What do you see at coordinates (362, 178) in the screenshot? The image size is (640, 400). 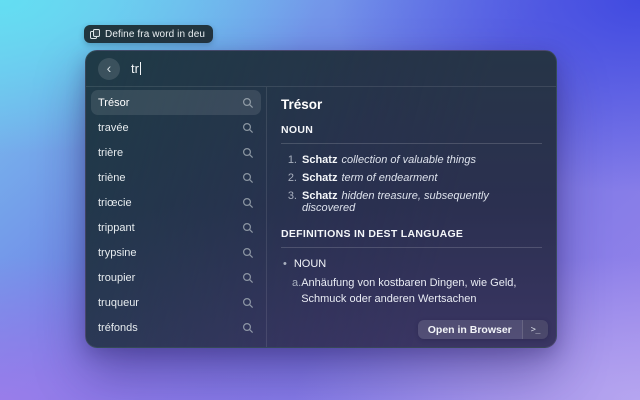 I see `definition-item: 2. Schatz term of endearment` at bounding box center [362, 178].